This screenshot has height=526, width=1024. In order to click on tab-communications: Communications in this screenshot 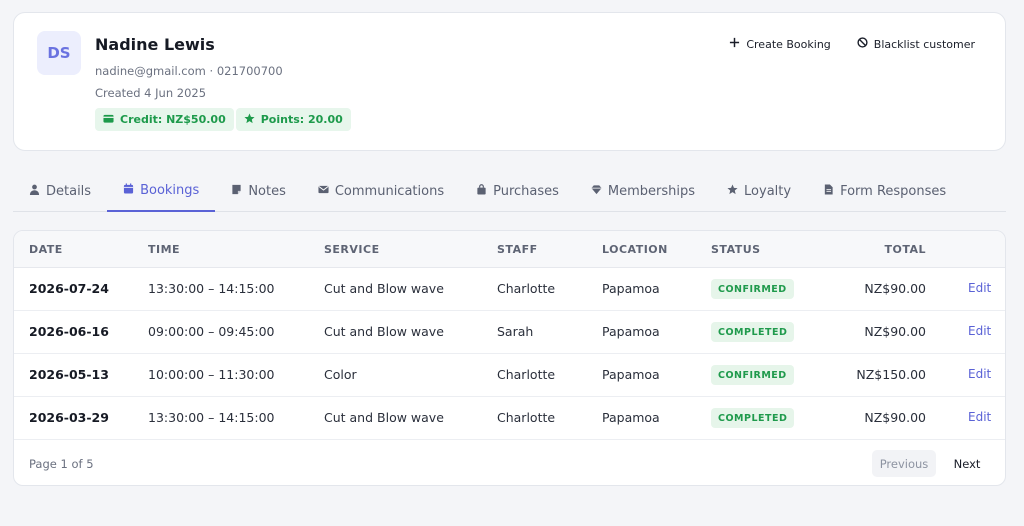, I will do `click(381, 191)`.